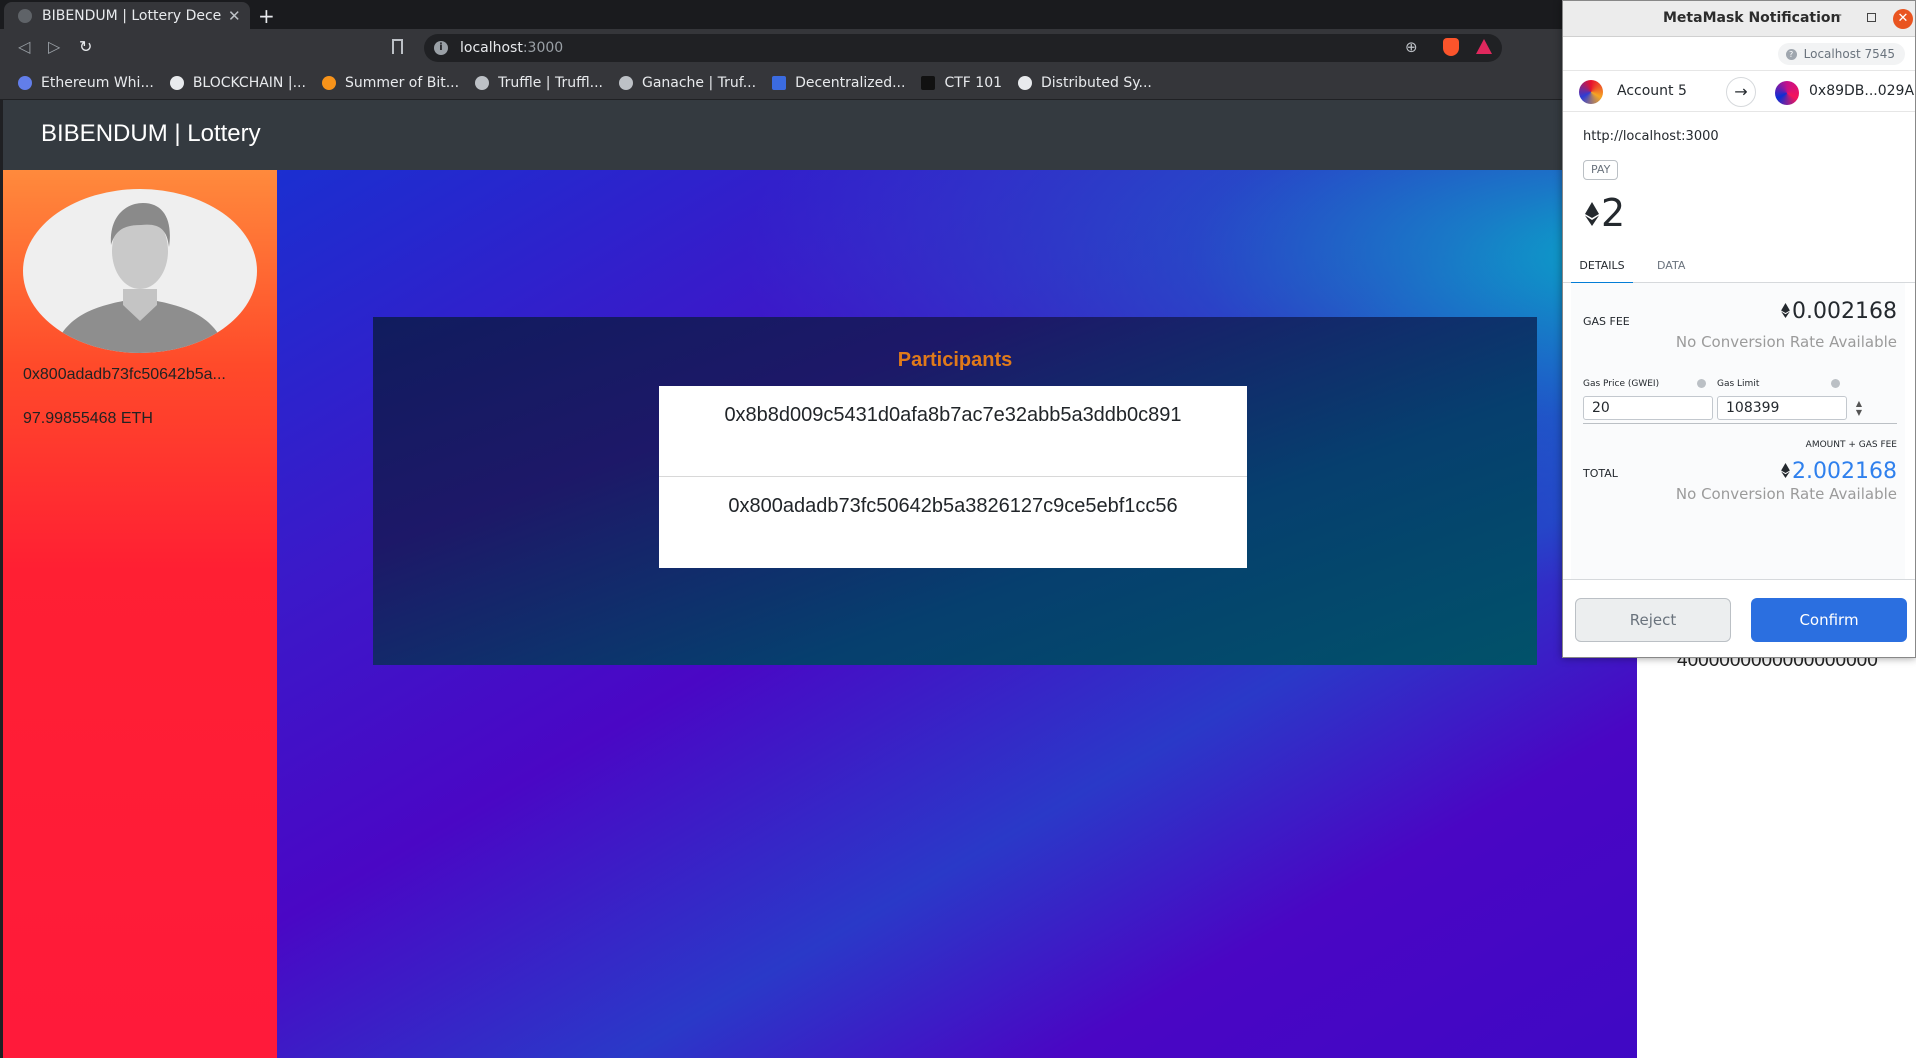 This screenshot has width=1916, height=1058. I want to click on action-footer: Reject Confirm, so click(1739, 618).